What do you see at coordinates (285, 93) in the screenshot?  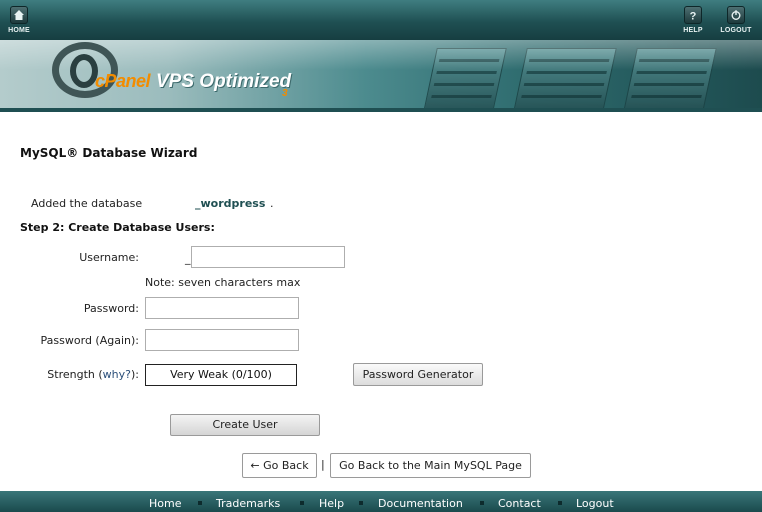 I see `product-version: 3` at bounding box center [285, 93].